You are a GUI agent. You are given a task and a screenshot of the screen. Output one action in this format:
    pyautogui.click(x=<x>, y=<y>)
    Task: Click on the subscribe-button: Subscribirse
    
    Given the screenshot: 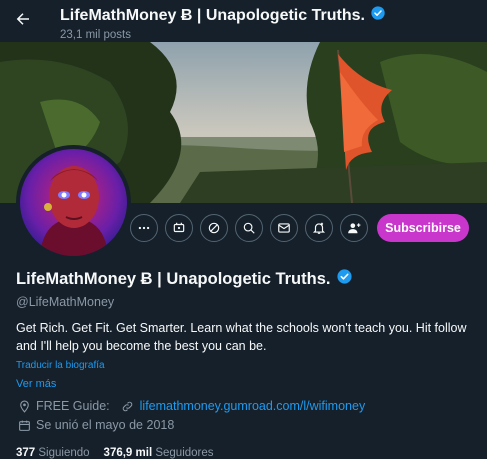 What is the action you would take?
    pyautogui.click(x=423, y=228)
    